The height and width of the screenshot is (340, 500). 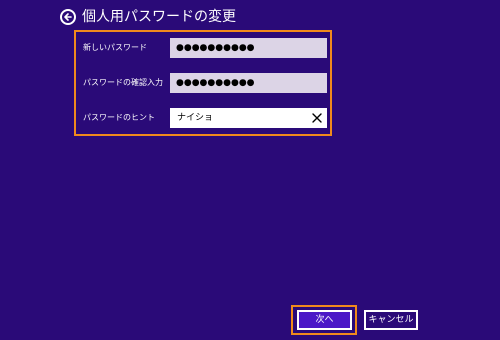 I want to click on next-button: 次へ, so click(x=324, y=320).